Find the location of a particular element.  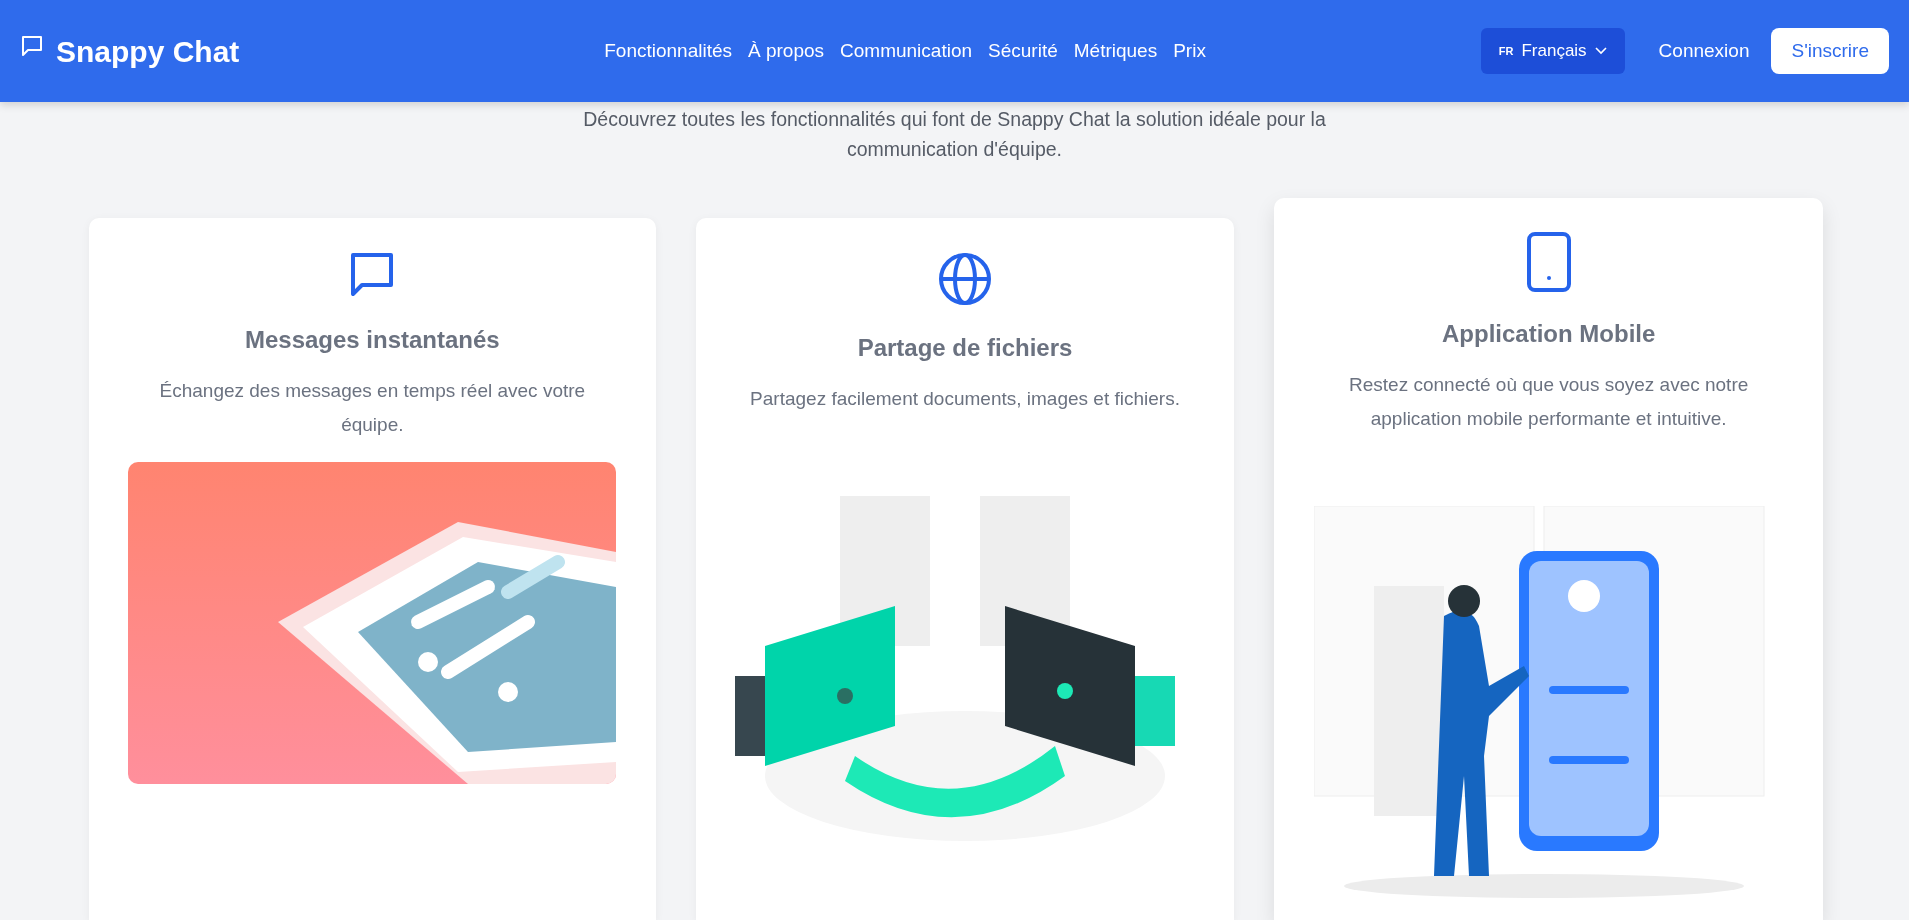

feature-description: Échangez des messages en temps réel avec votre équipe. is located at coordinates (372, 408).